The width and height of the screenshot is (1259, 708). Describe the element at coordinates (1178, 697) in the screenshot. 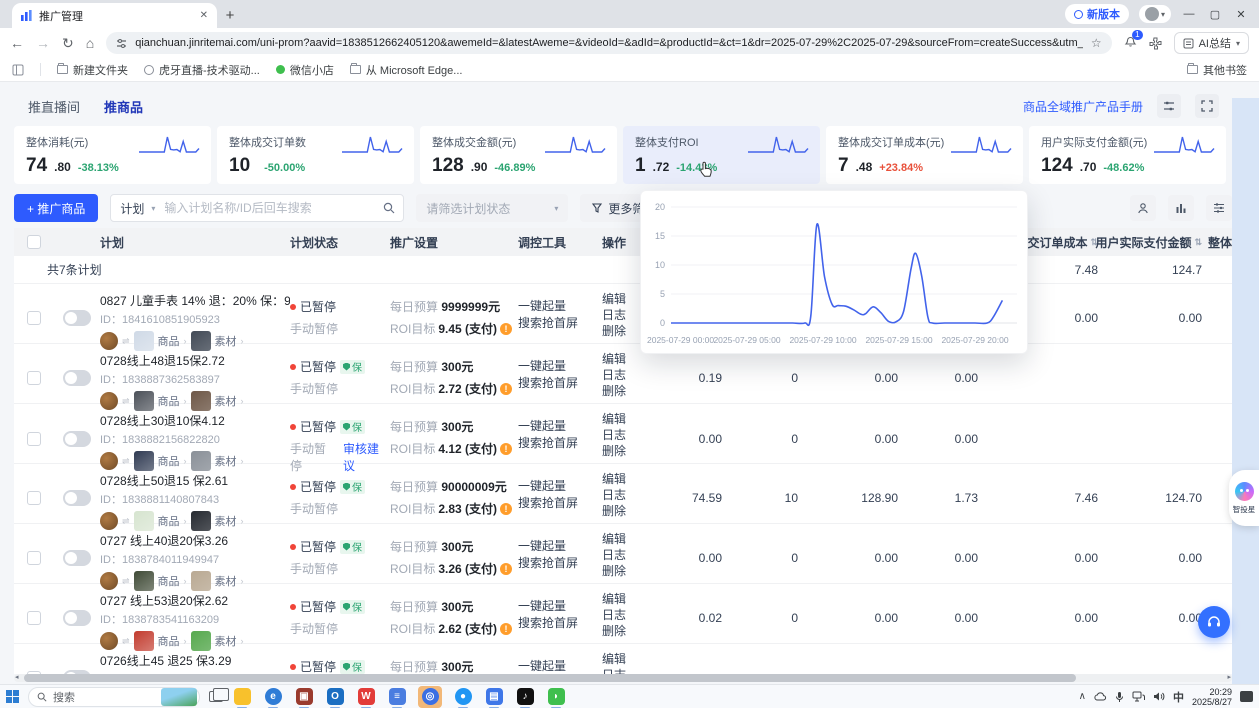

I see `ime-indicator: 中` at that location.